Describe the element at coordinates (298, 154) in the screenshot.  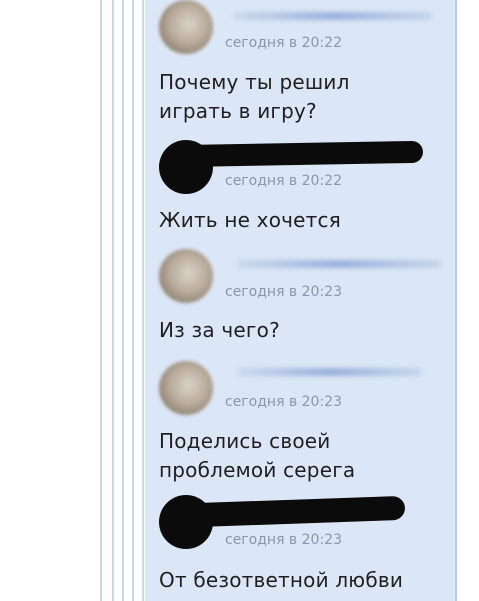
I see `redaction-mark` at that location.